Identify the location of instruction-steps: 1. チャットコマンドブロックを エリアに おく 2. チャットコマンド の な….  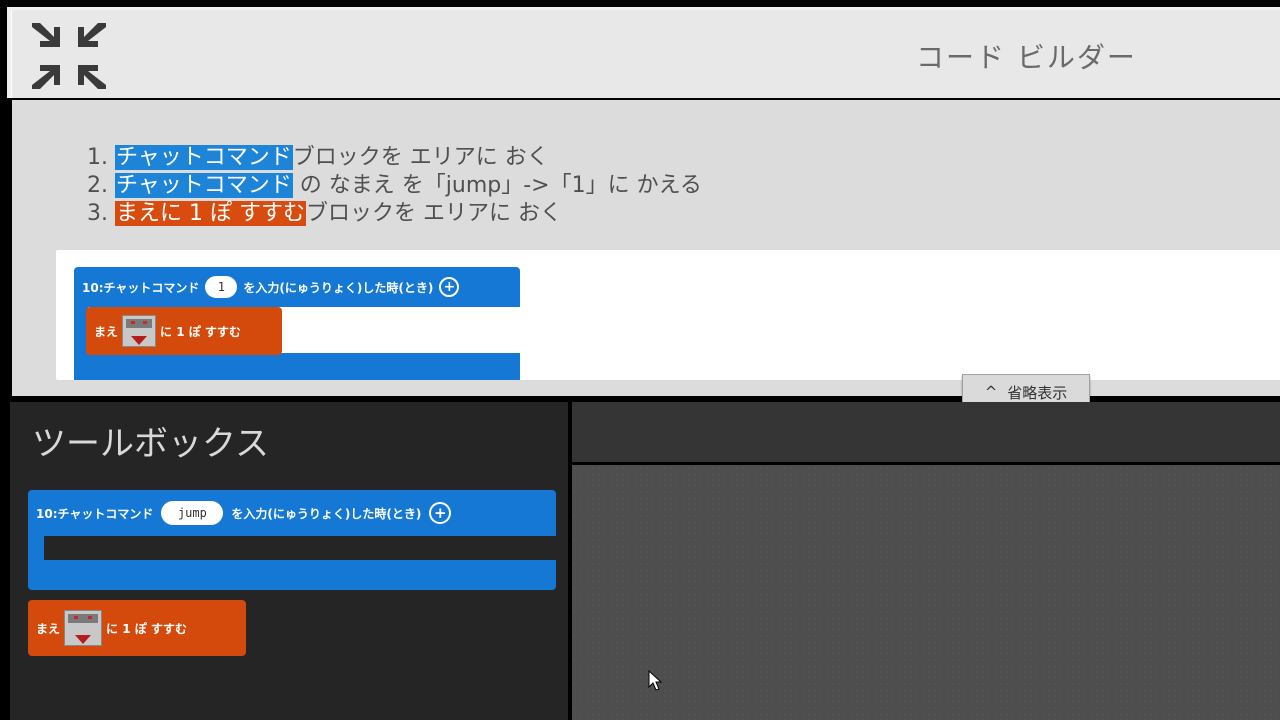
(387, 186).